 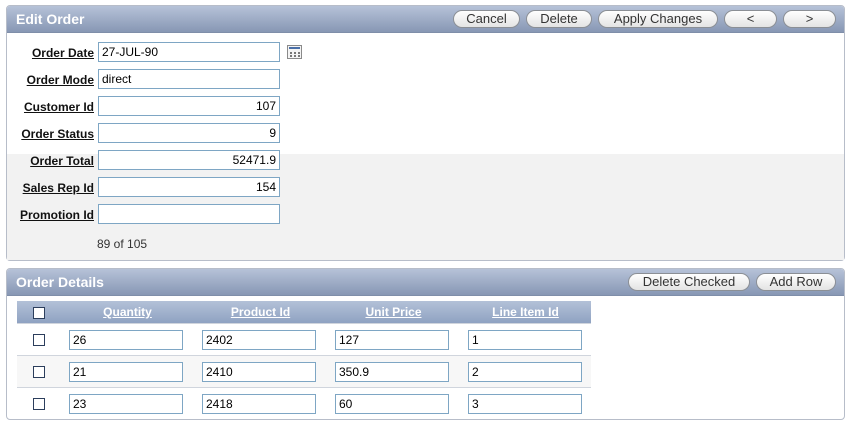 What do you see at coordinates (189, 133) in the screenshot?
I see `order-status-input` at bounding box center [189, 133].